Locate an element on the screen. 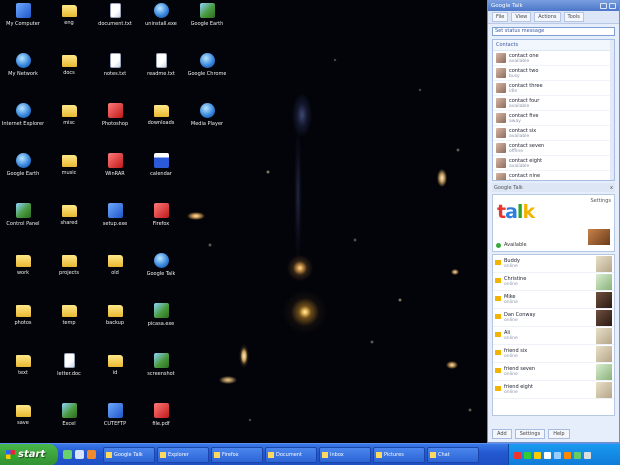  desktop-icon-app: Excel is located at coordinates (69, 422).